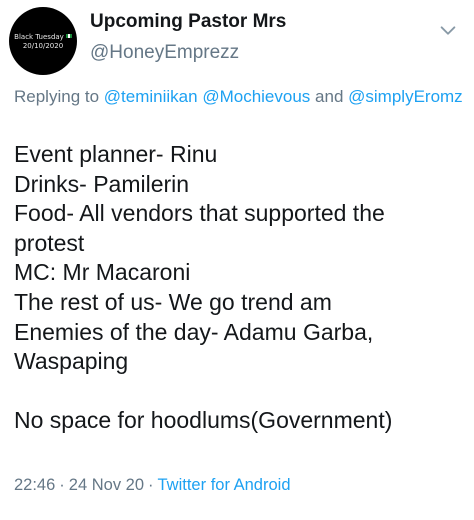 The height and width of the screenshot is (520, 474). What do you see at coordinates (224, 485) in the screenshot?
I see `tweet-source: Twitter for Android` at bounding box center [224, 485].